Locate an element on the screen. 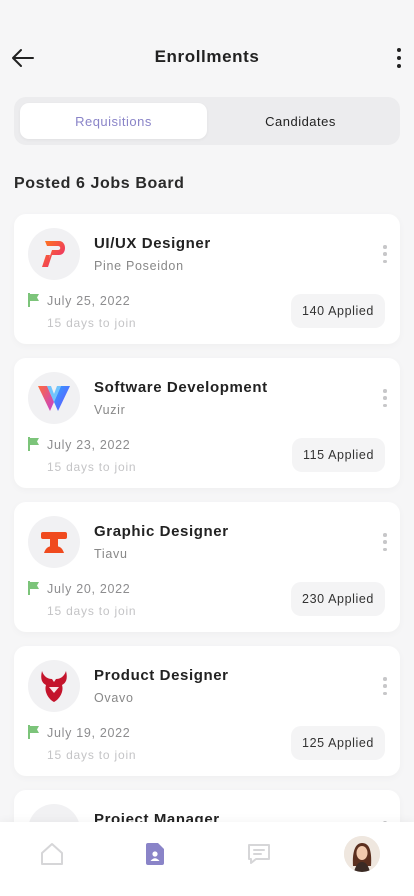 The image size is (414, 896). nav-jobs is located at coordinates (155, 854).